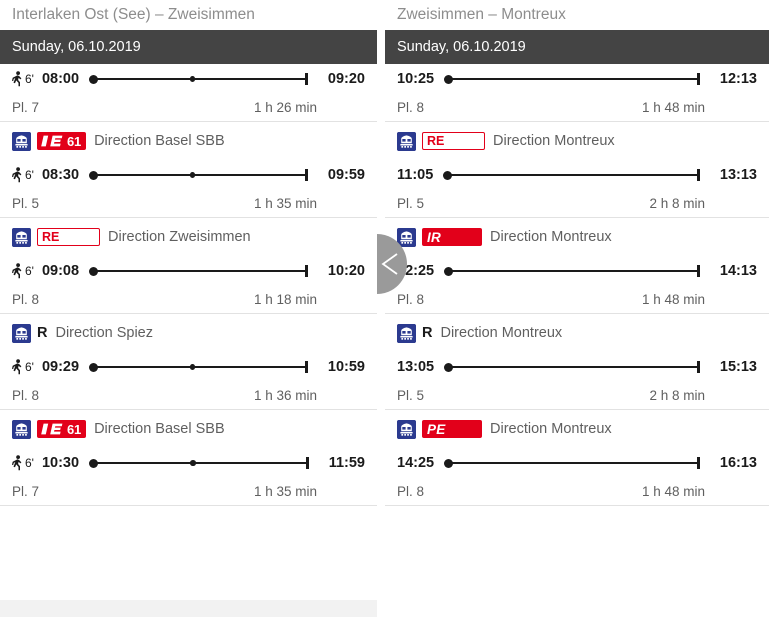  I want to click on product-row: R Direction Montreux, so click(577, 333).